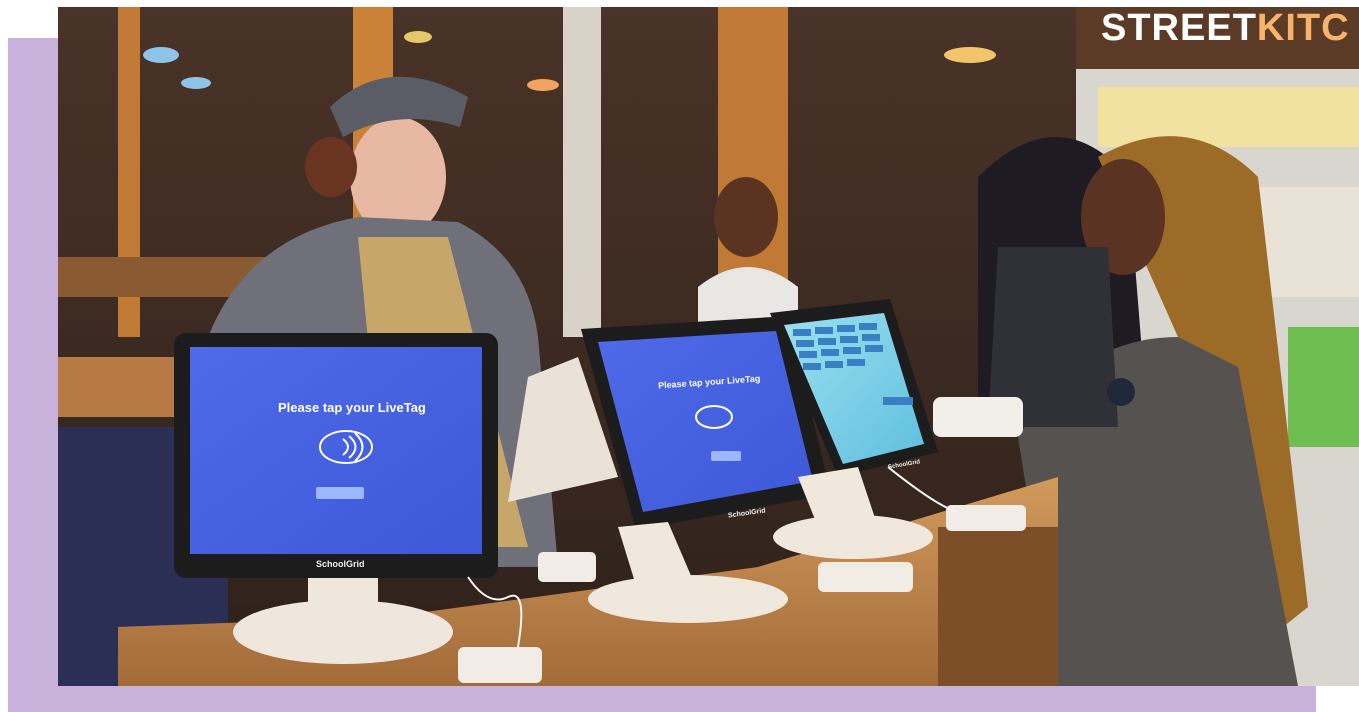 This screenshot has height=712, width=1359. I want to click on sign-word-street: STREET, so click(1179, 28).